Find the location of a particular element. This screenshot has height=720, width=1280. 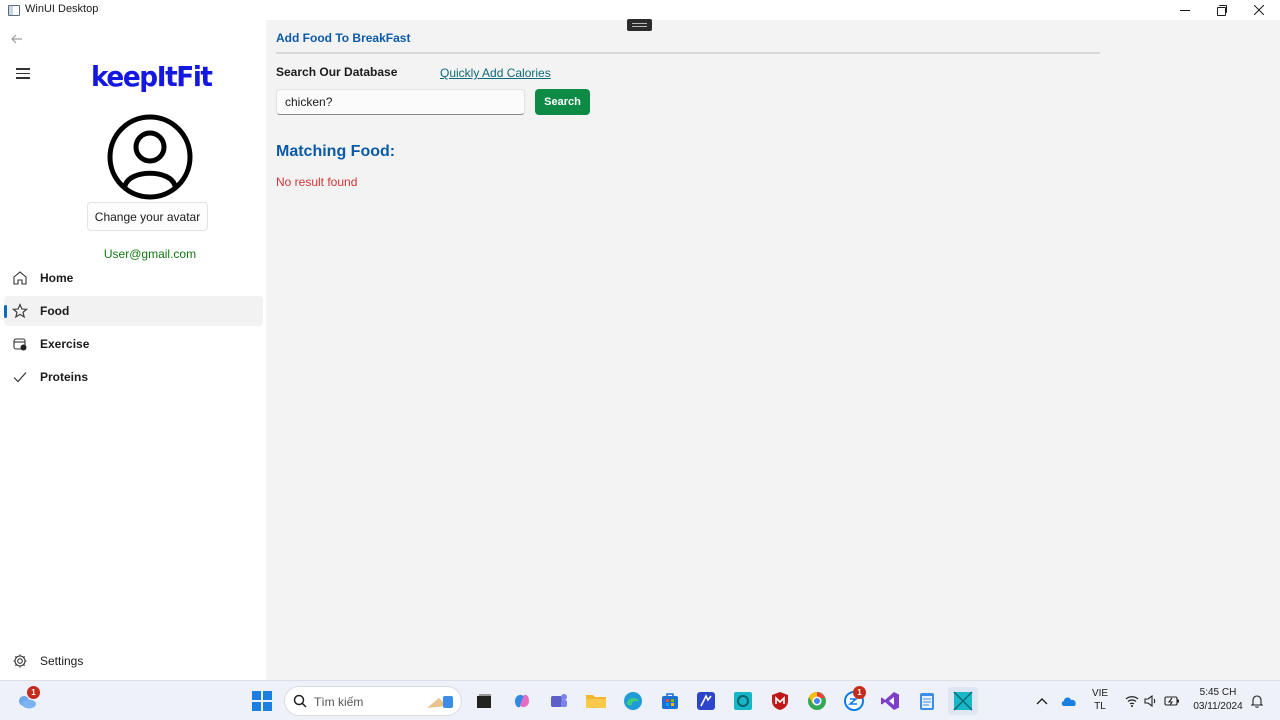

nav-item-label: Exercise is located at coordinates (65, 344).